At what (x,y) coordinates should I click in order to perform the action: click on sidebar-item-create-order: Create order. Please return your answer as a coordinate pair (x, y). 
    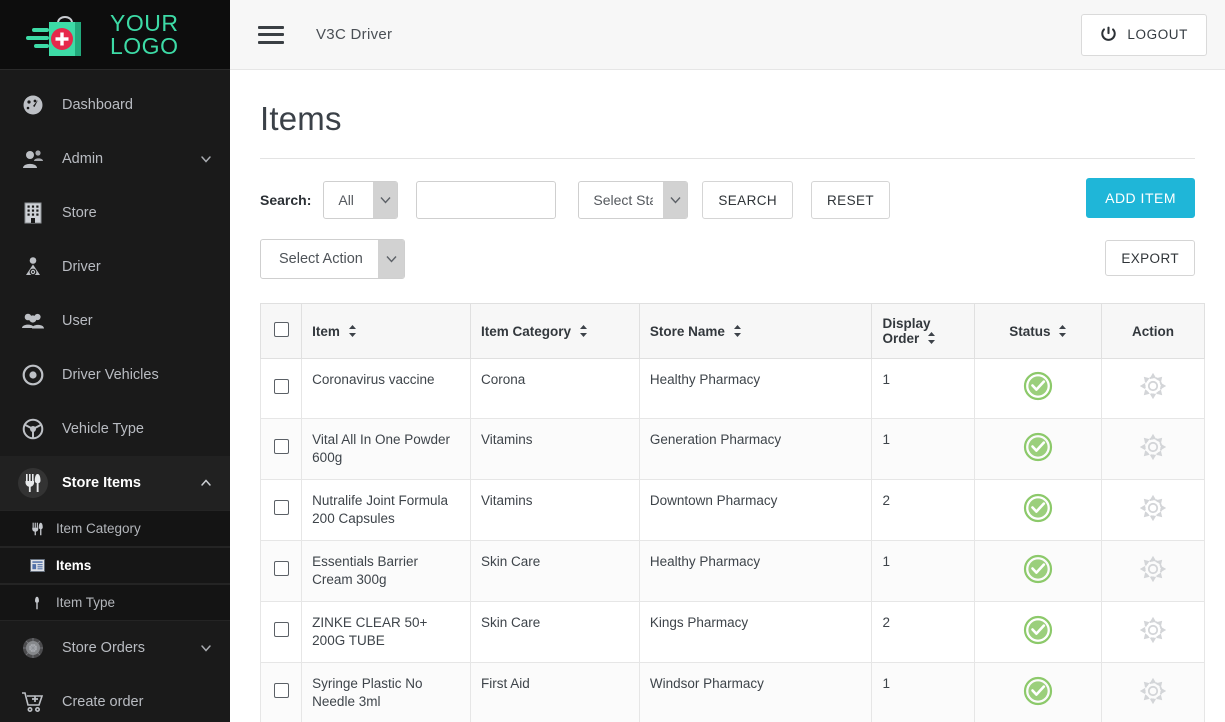
    Looking at the image, I should click on (115, 698).